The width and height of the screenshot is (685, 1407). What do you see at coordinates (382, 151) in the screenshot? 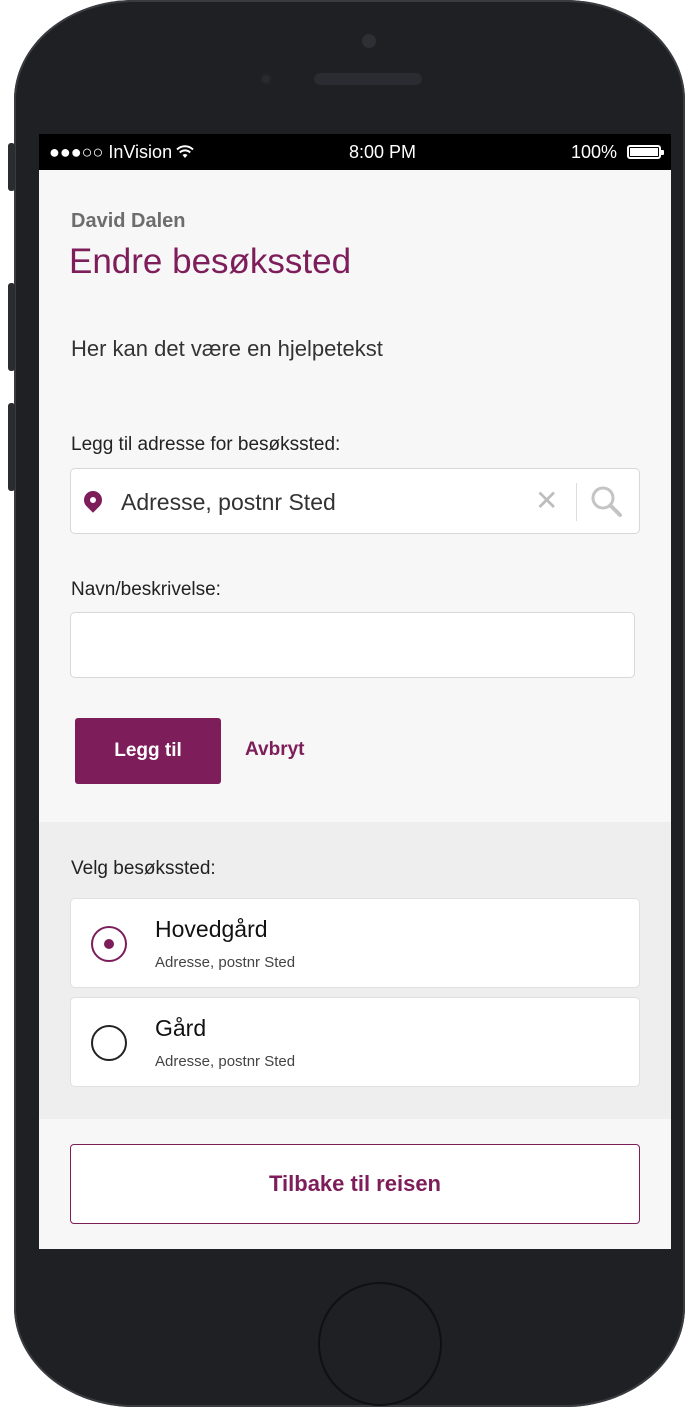
I see `clock: 8:00 PM` at bounding box center [382, 151].